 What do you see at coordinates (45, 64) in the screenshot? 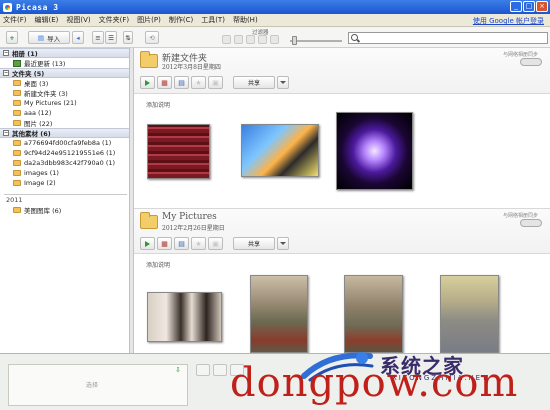
I see `sidebar-item-label: 最近更新 (13)` at bounding box center [45, 64].